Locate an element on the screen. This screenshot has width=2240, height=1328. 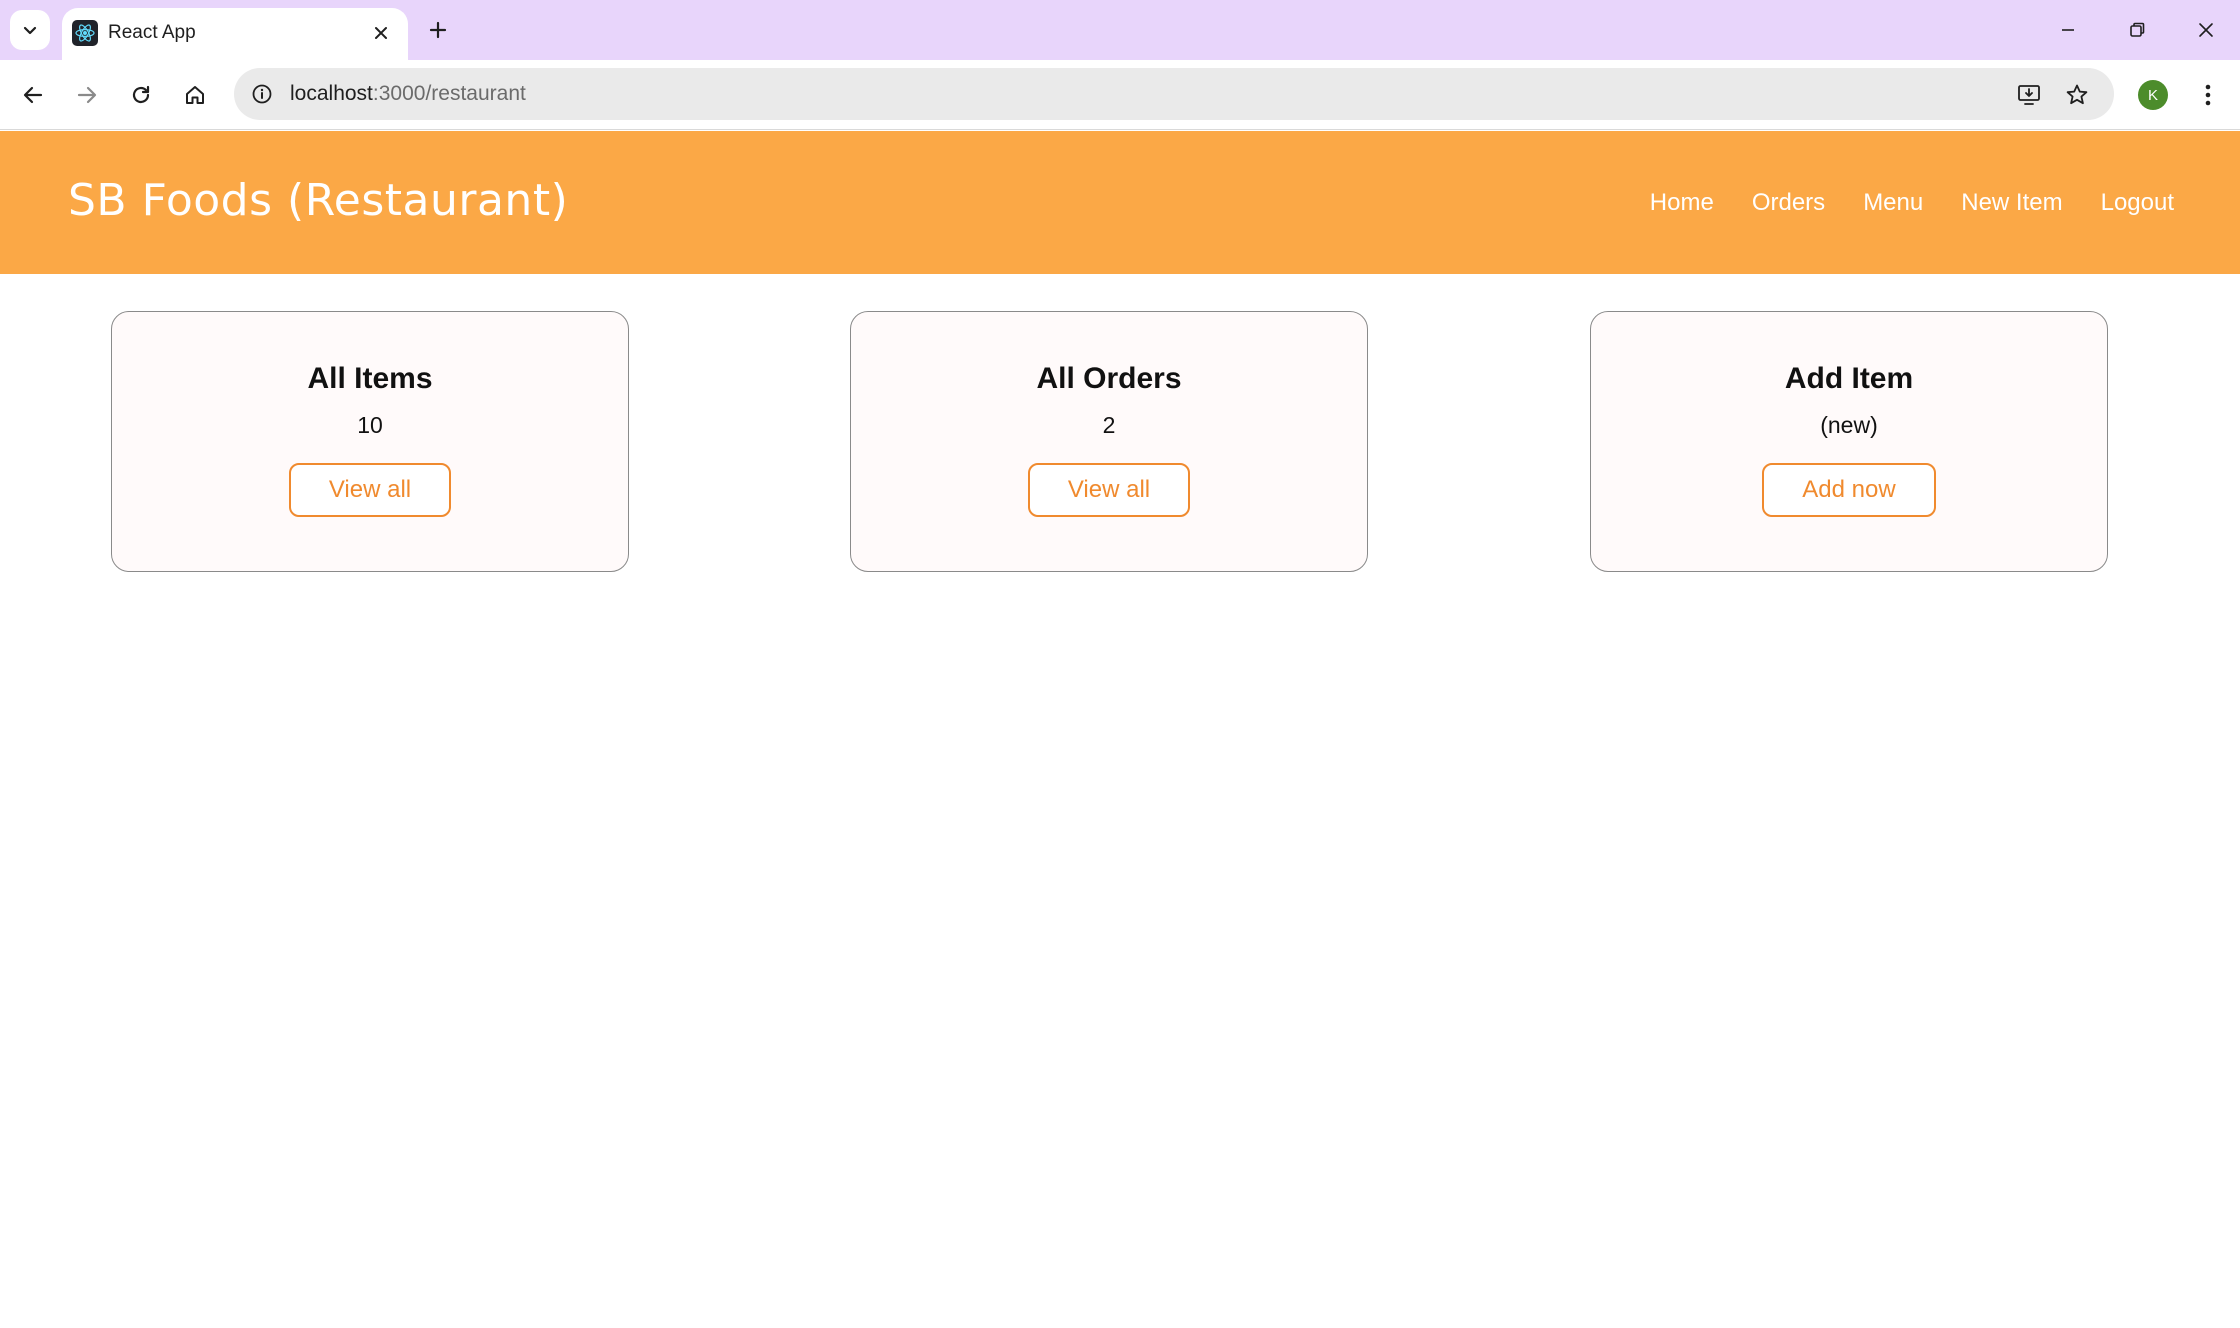
close-window-button is located at coordinates (2206, 30).